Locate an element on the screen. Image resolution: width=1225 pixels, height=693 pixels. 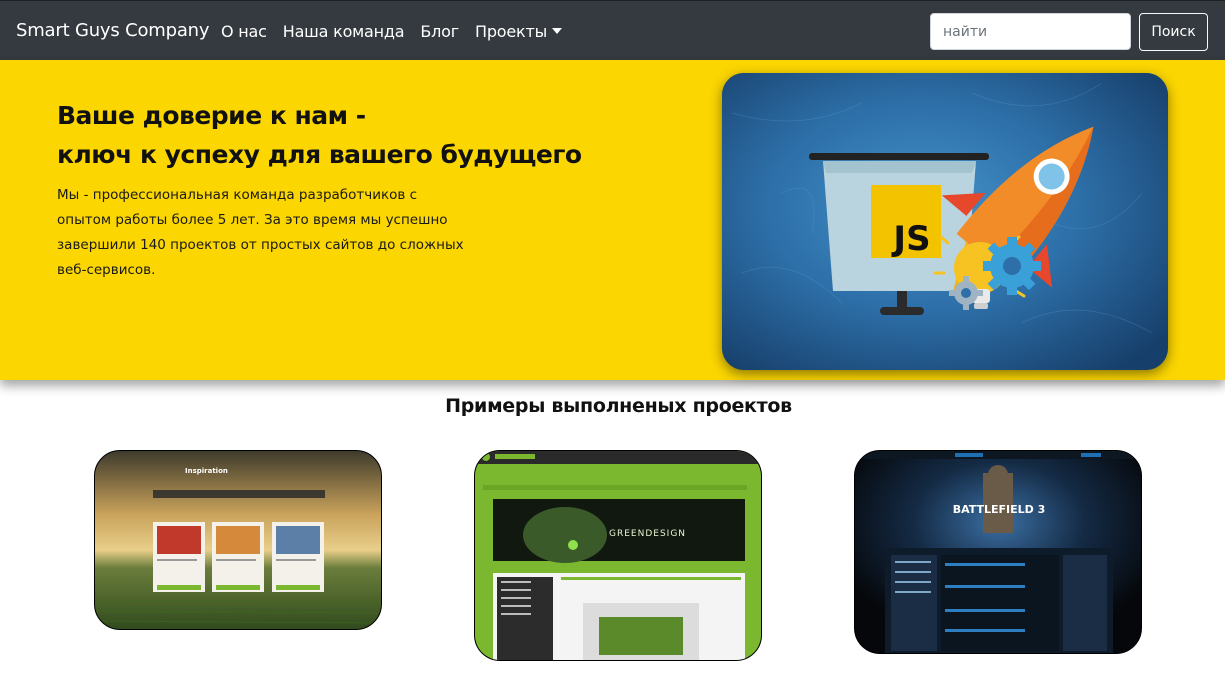
hero-title-line-2: ключ к успеху для вашего будущего is located at coordinates (319, 154).